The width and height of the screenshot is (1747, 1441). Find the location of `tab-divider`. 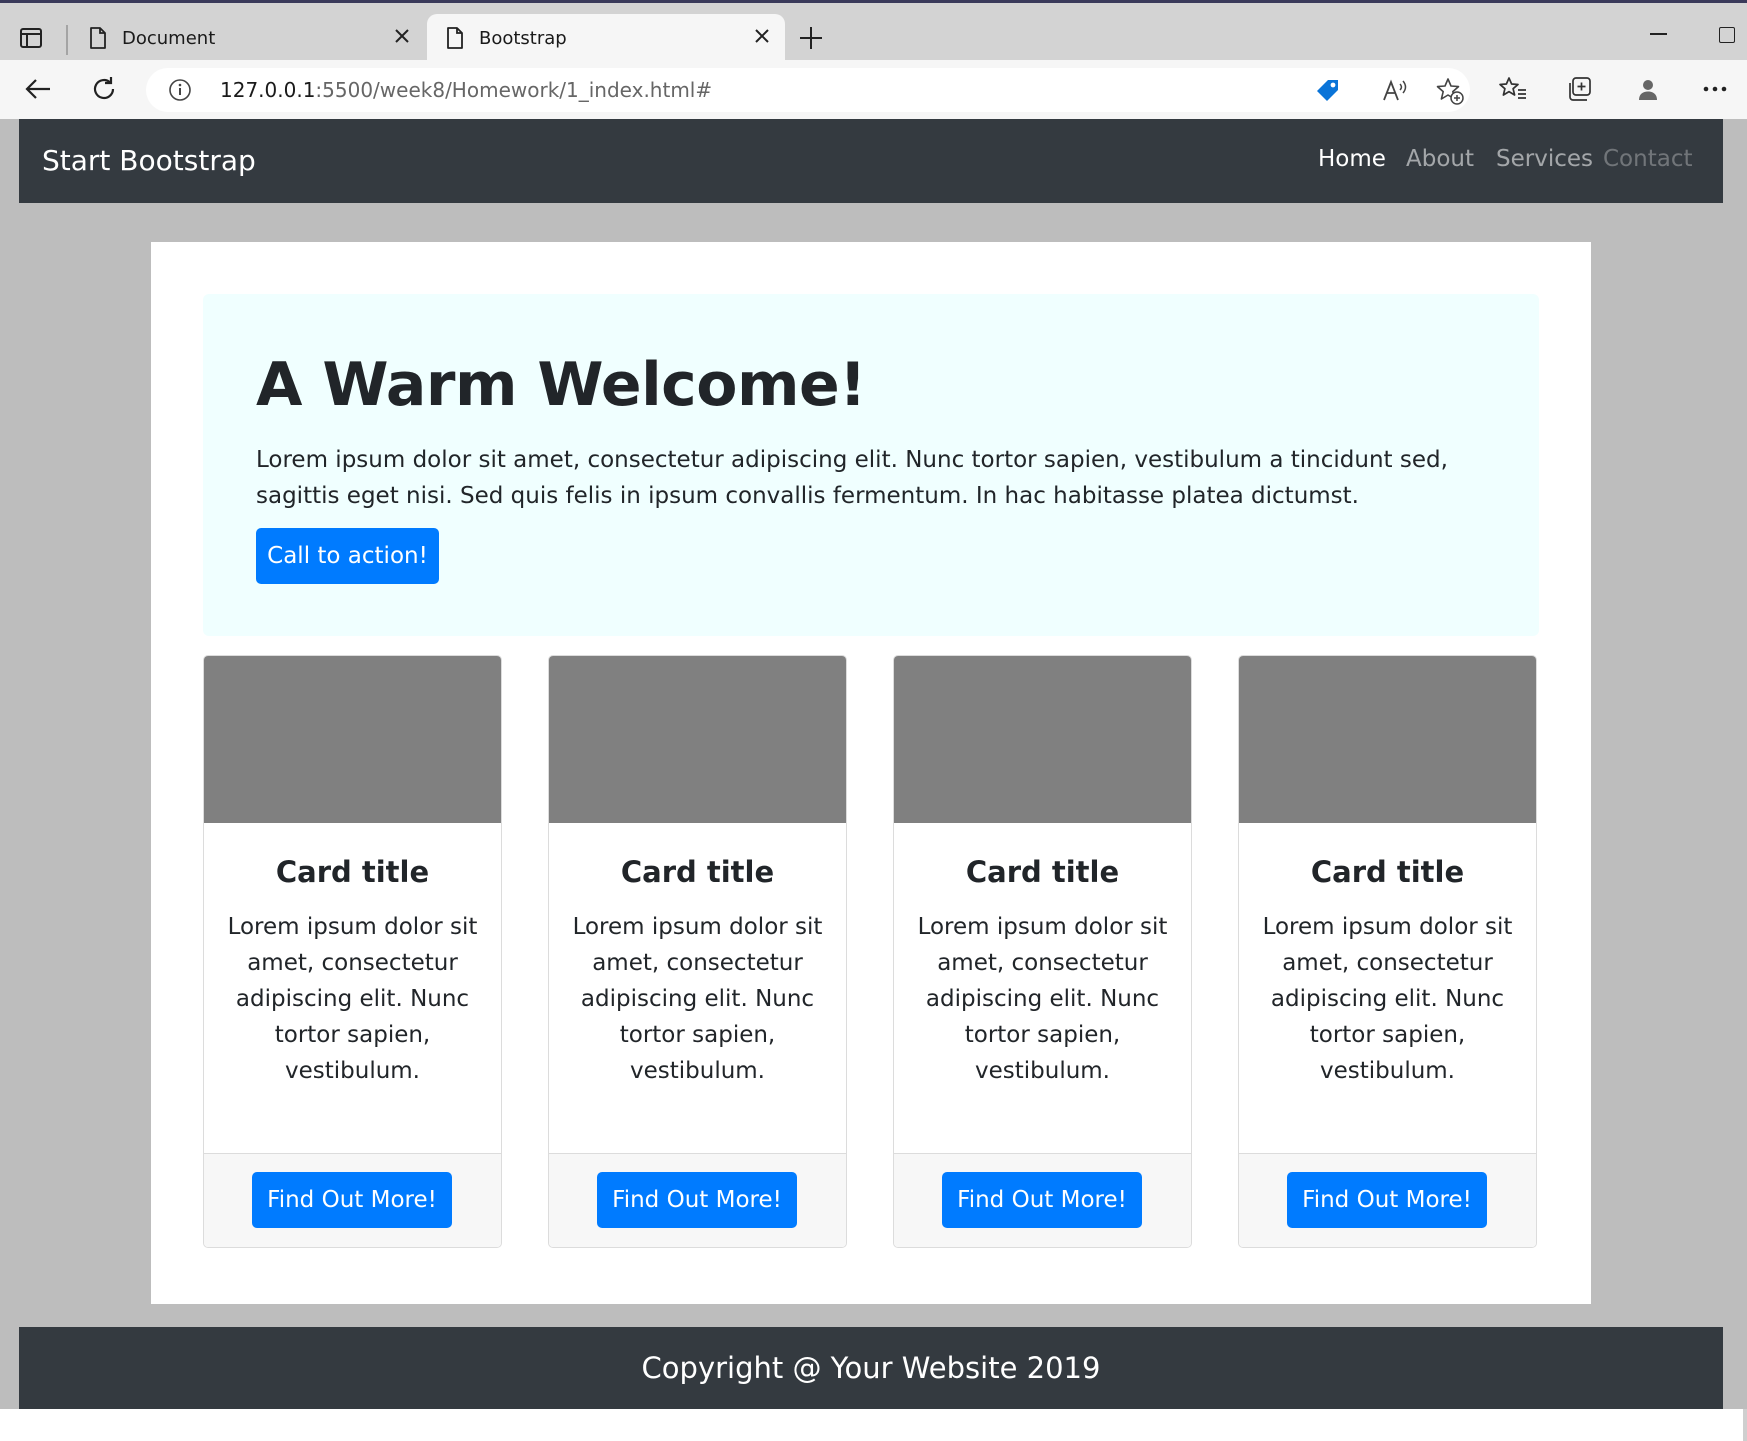

tab-divider is located at coordinates (67, 40).